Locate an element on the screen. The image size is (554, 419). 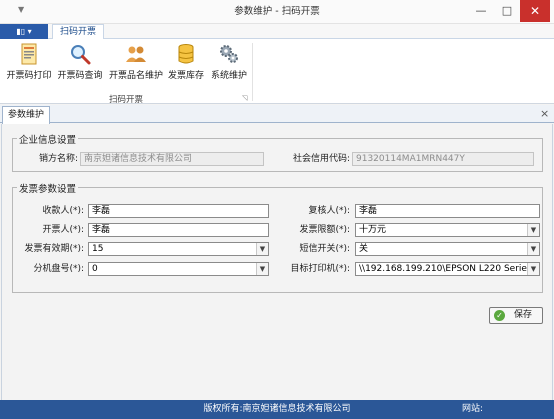
save-button-label: 保存 is located at coordinates (523, 315).